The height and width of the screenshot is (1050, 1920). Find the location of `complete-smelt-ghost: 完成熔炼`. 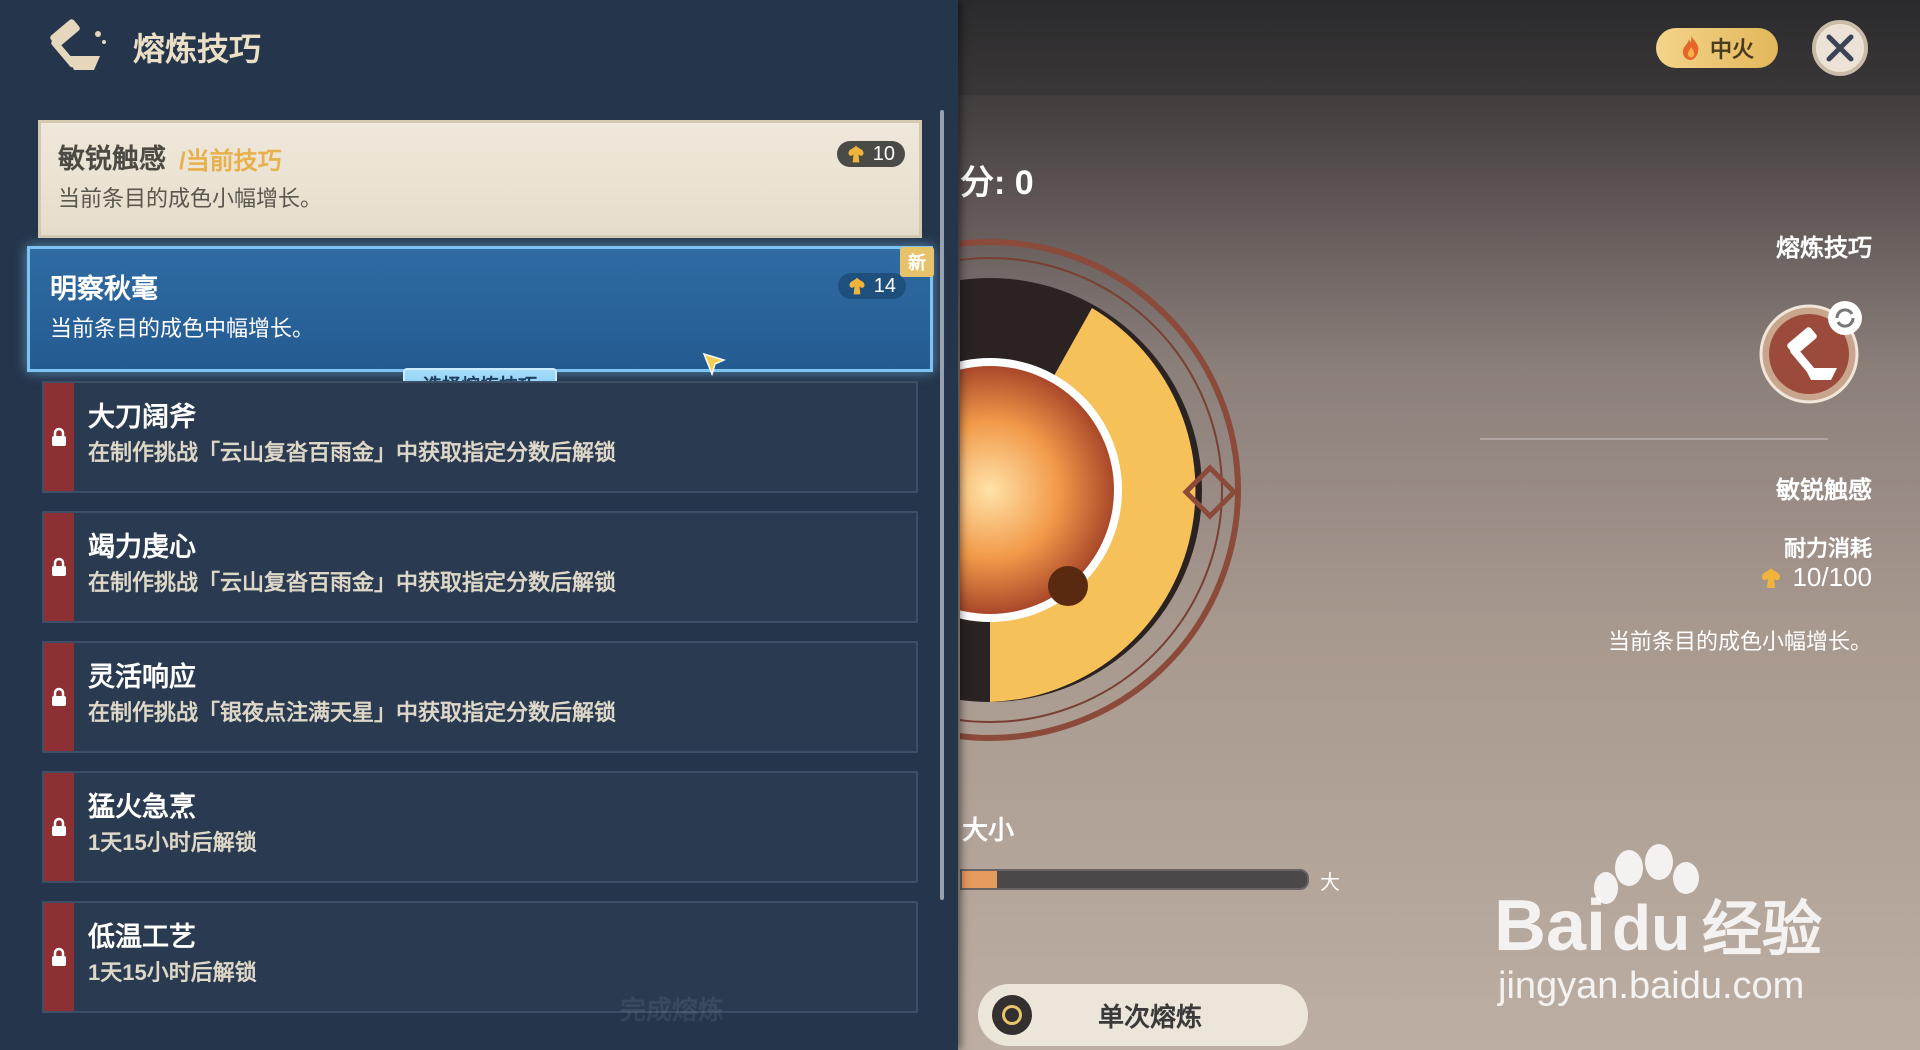

complete-smelt-ghost: 完成熔炼 is located at coordinates (672, 1010).